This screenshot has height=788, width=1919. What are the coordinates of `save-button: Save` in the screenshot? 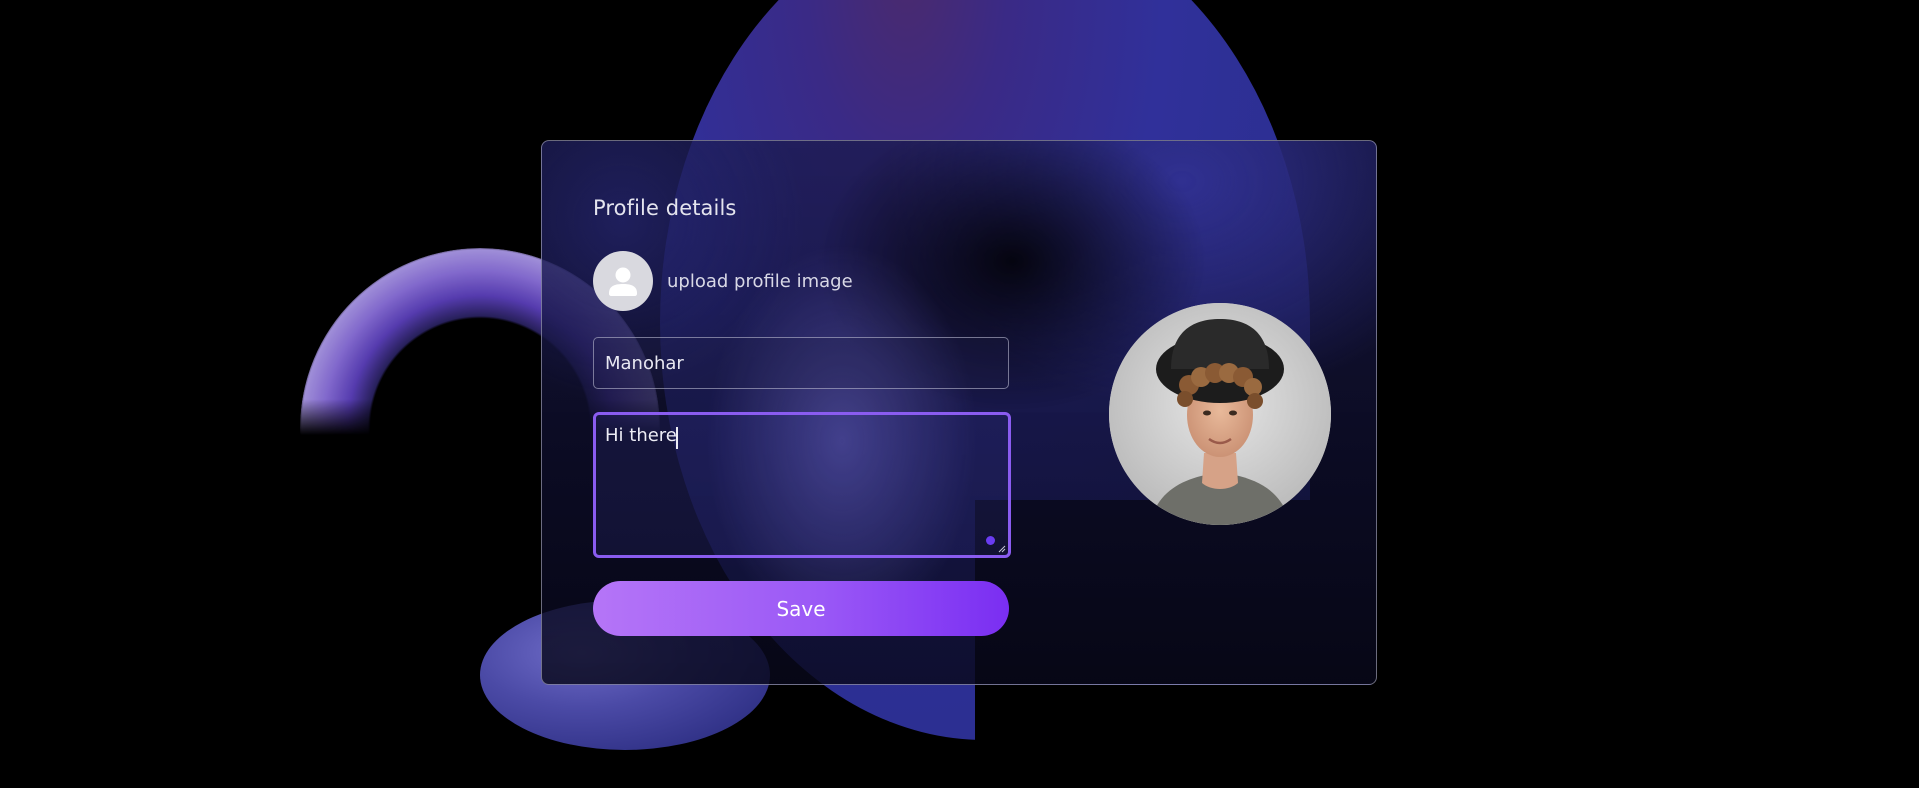 It's located at (801, 608).